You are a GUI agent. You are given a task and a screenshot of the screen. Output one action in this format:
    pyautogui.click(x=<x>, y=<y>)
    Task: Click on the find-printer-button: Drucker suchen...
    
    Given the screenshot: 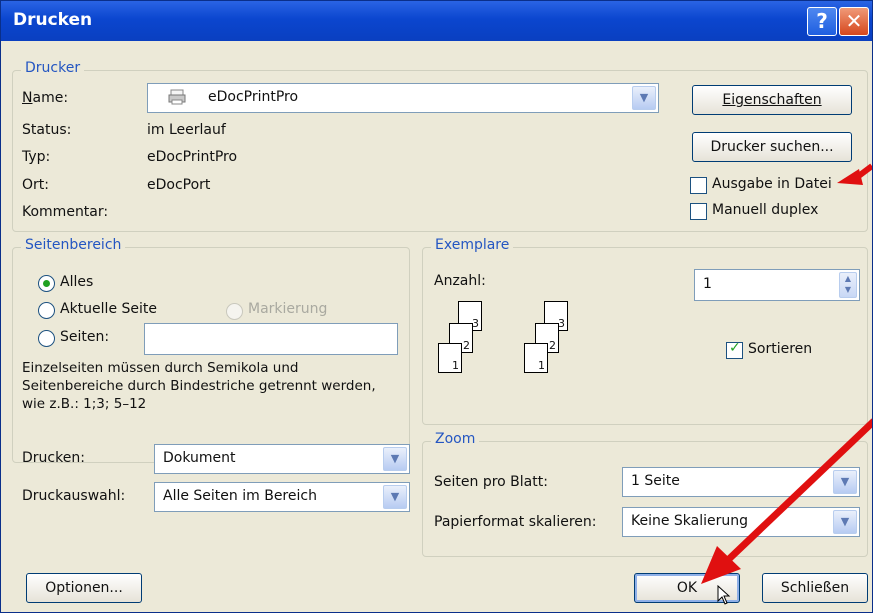 What is the action you would take?
    pyautogui.click(x=772, y=147)
    